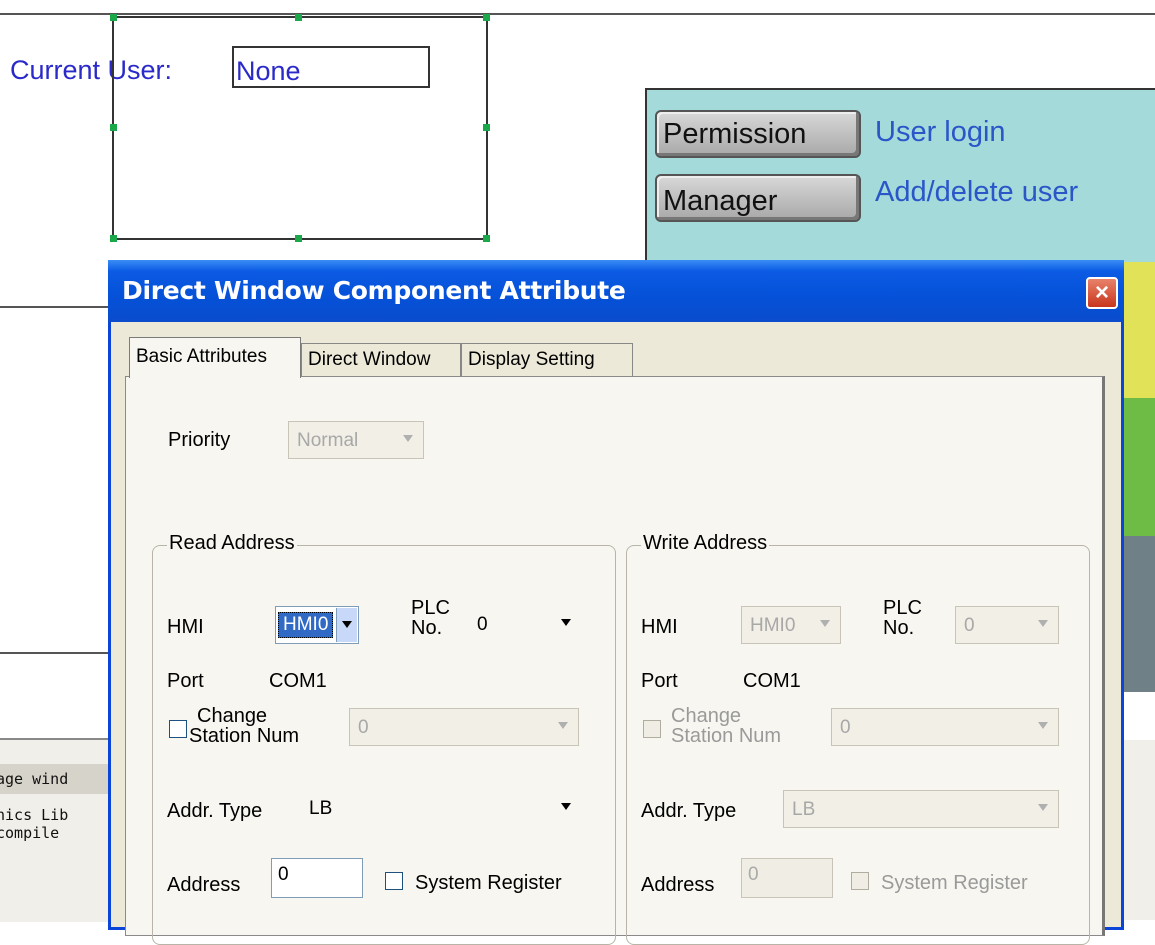  What do you see at coordinates (969, 625) in the screenshot?
I see `write-plc-value: 0` at bounding box center [969, 625].